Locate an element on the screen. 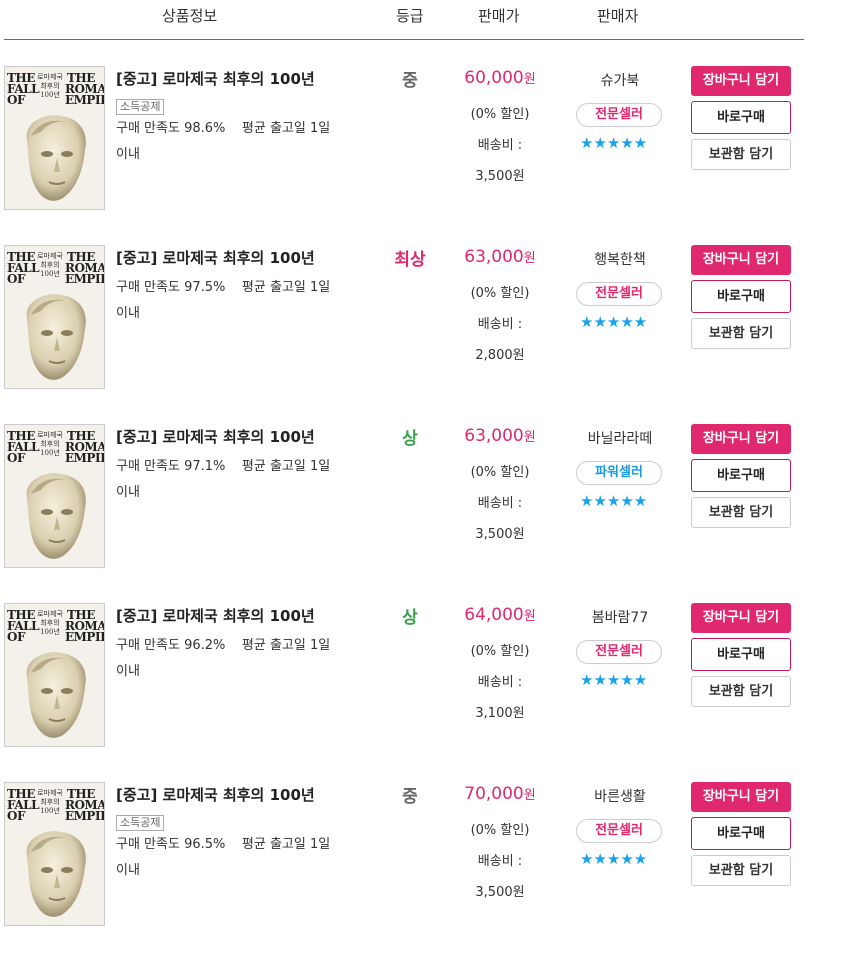 The height and width of the screenshot is (957, 848). seller-name-link: 바른생활 is located at coordinates (620, 796).